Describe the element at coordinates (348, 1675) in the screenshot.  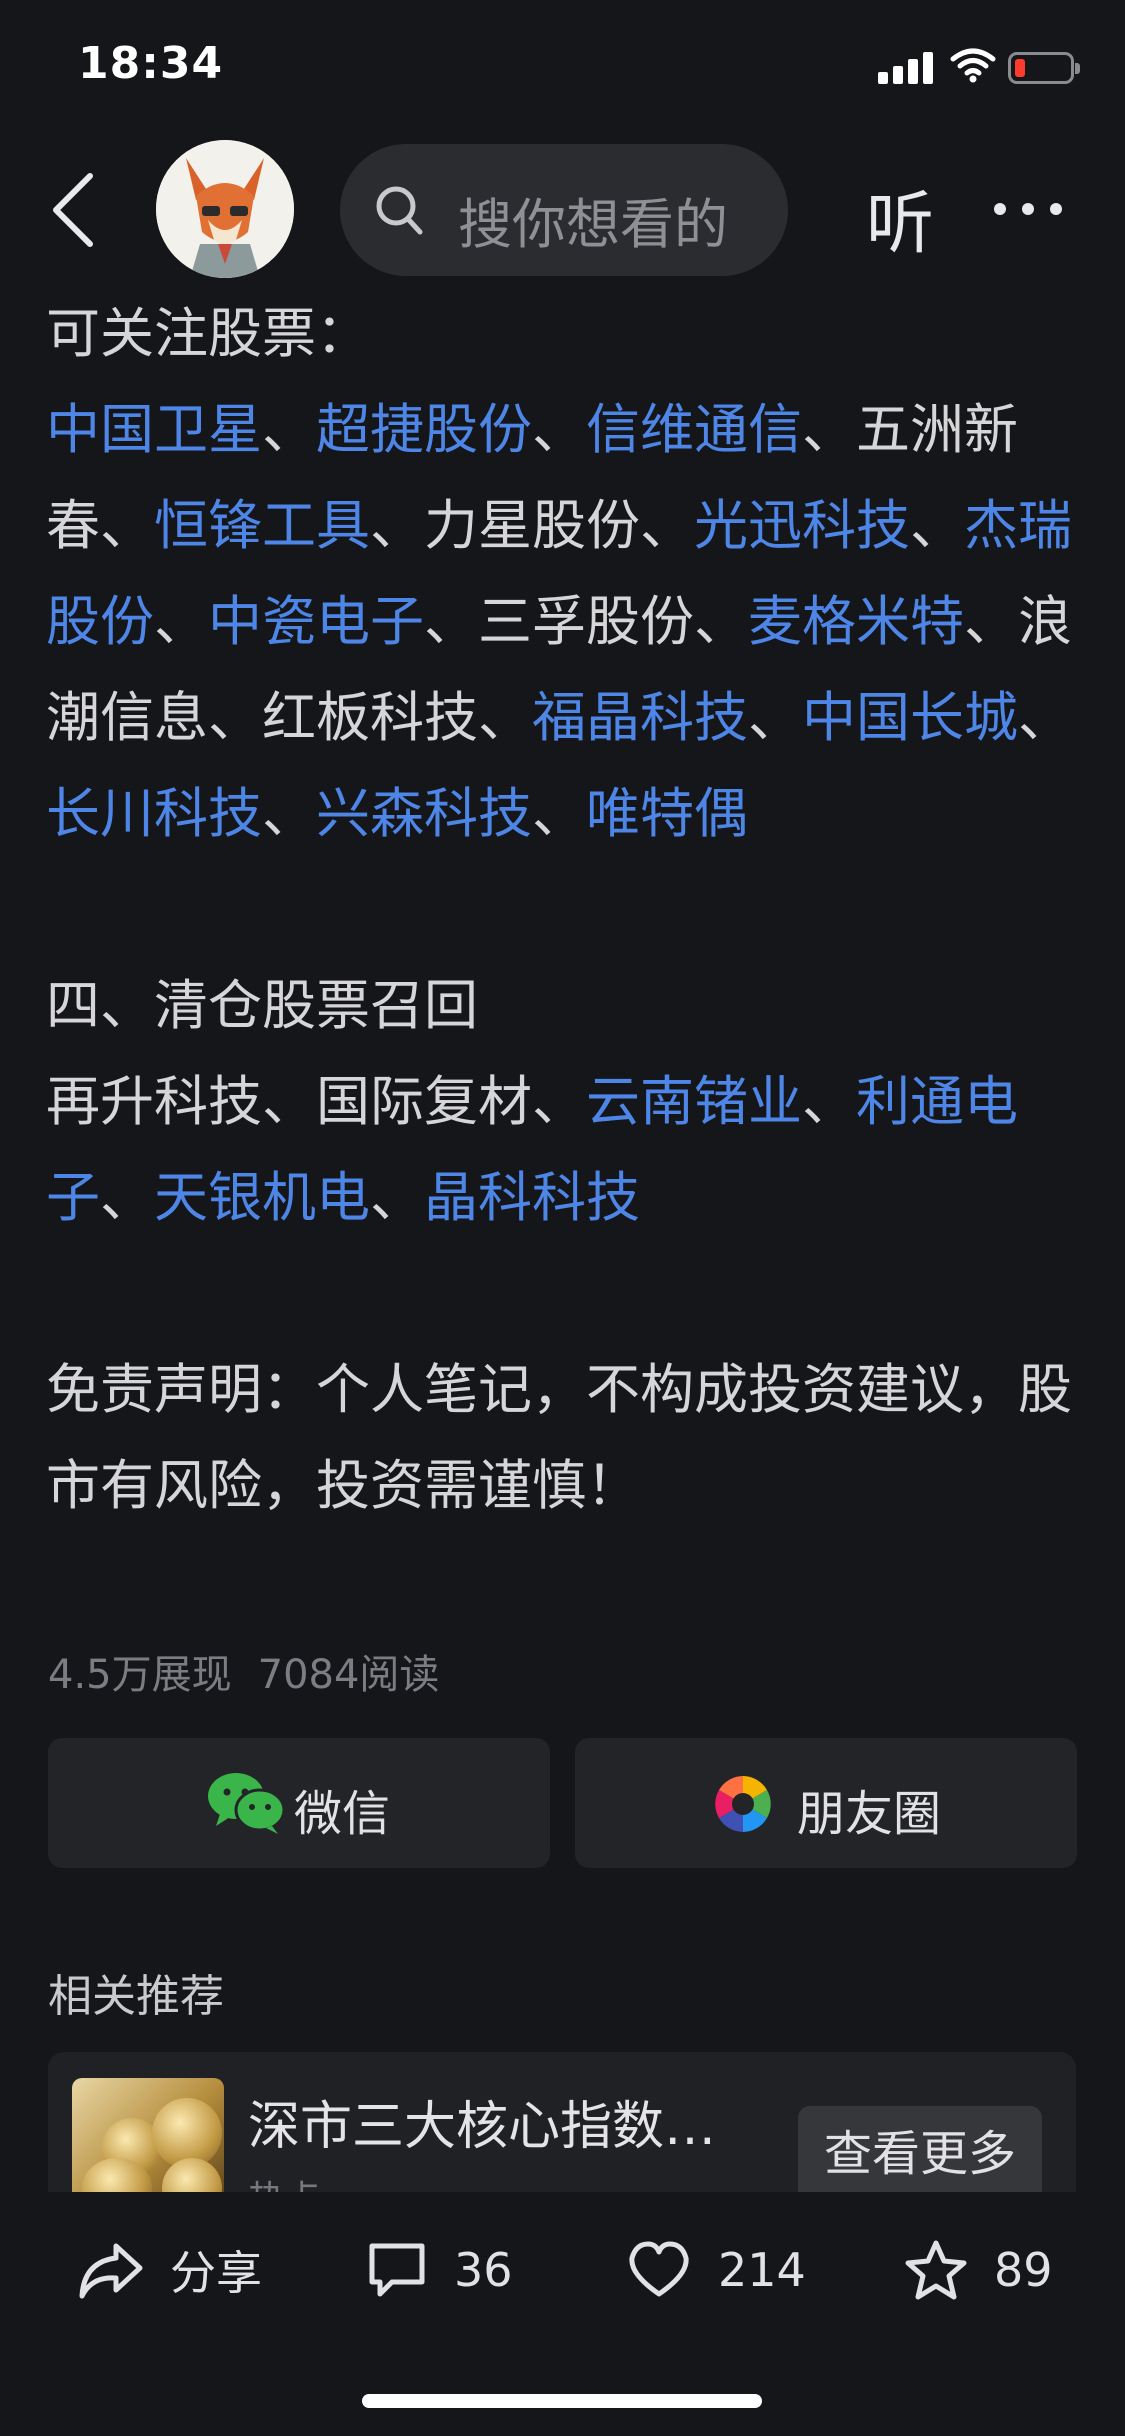
I see `reads-count: 7084阅读` at that location.